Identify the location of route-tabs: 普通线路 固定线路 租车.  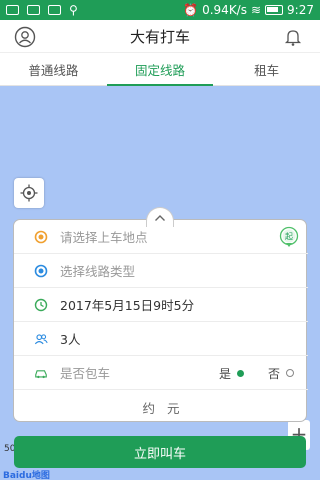
(160, 69).